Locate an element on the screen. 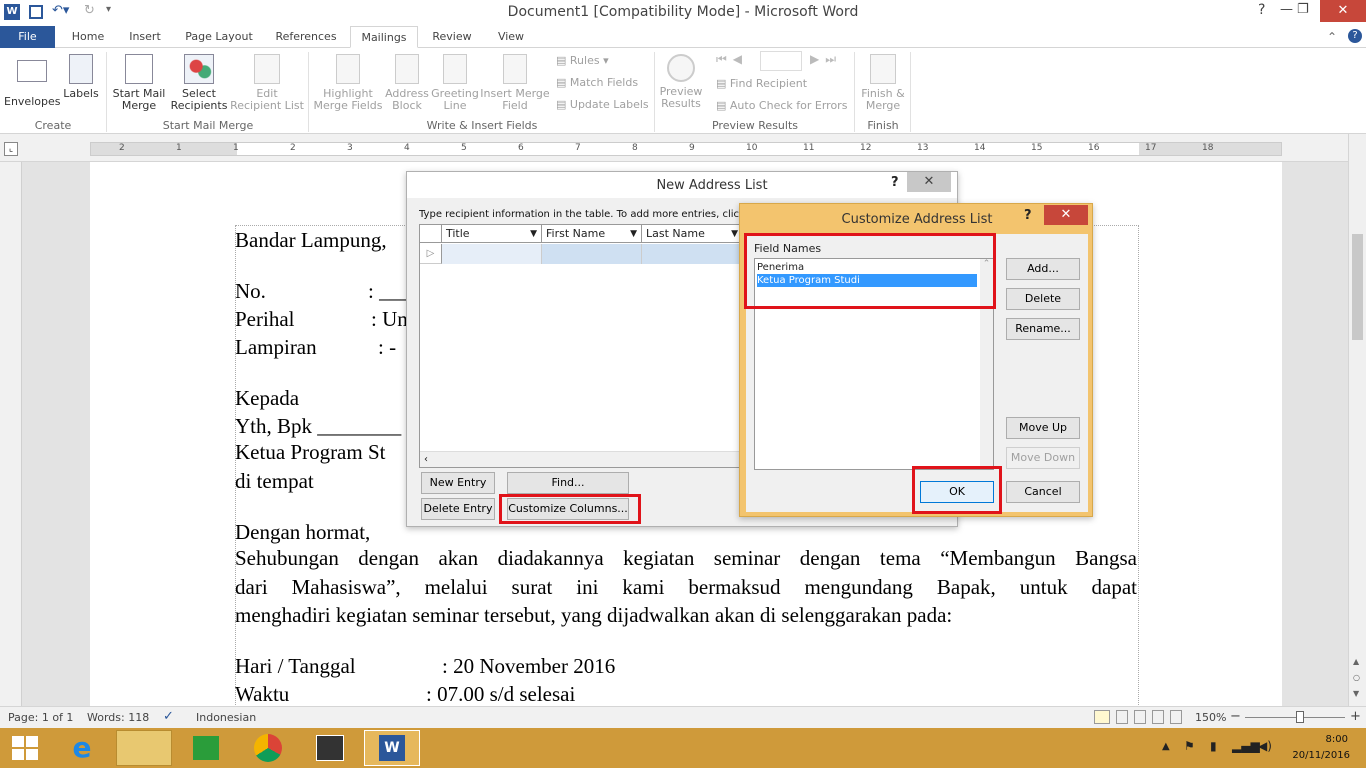 Image resolution: width=1366 pixels, height=768 pixels. customize-help-button: ? is located at coordinates (1028, 215).